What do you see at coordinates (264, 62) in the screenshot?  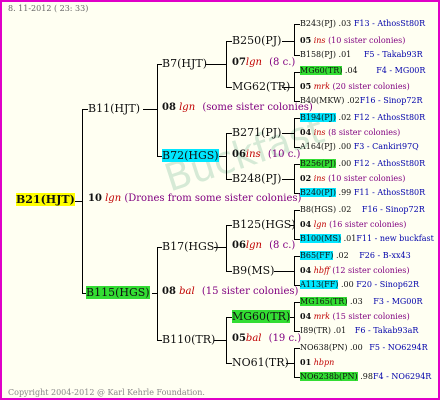 I see `gen4-1-year-line: 07lgn (8 c.)` at bounding box center [264, 62].